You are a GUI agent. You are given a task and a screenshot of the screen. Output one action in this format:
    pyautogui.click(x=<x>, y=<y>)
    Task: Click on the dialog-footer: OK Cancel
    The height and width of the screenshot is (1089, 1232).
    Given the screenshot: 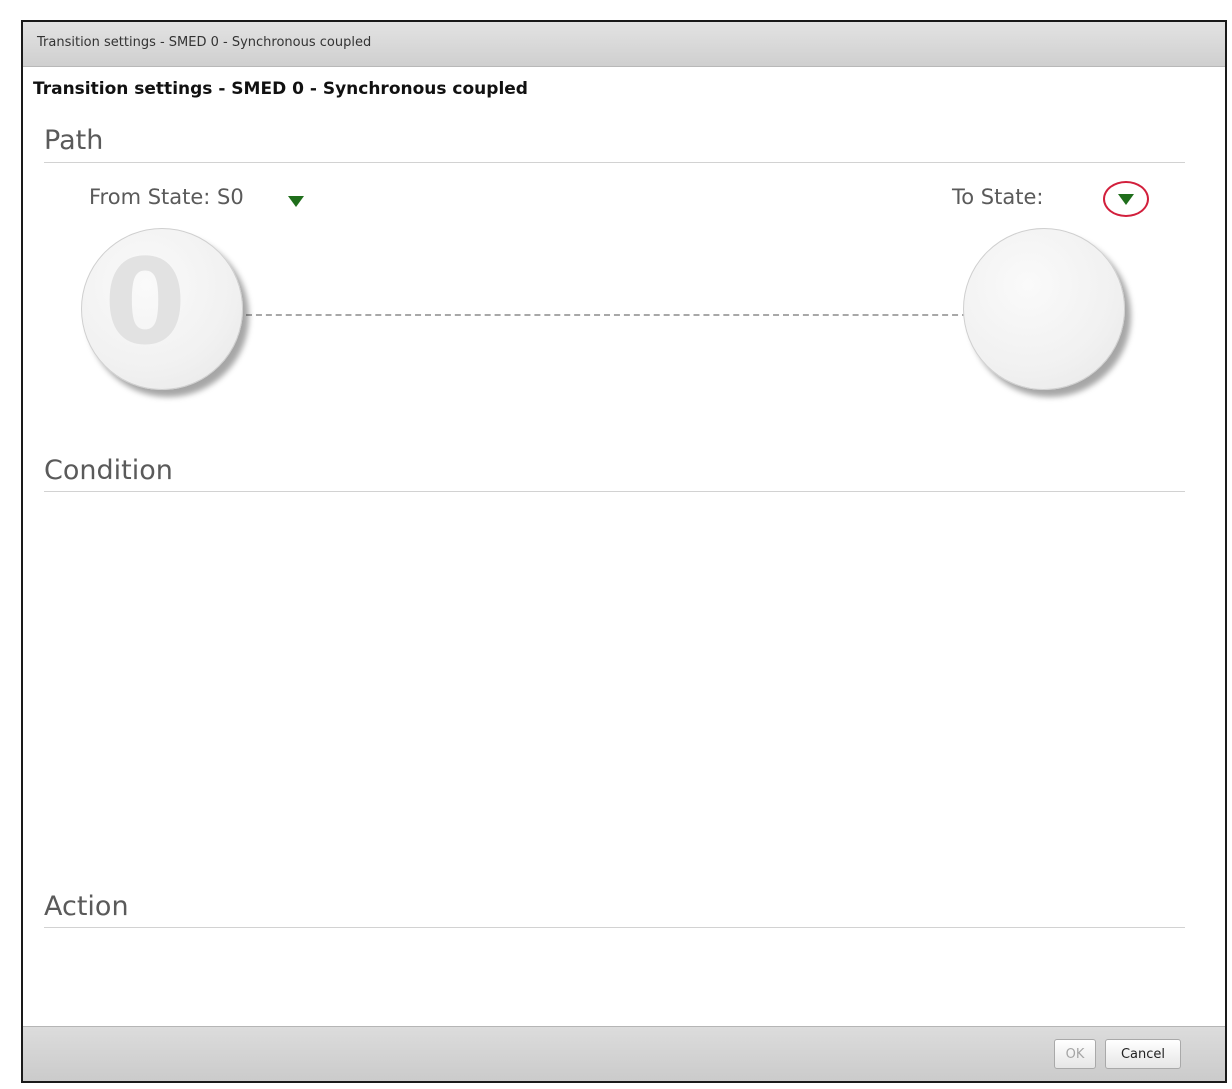 What is the action you would take?
    pyautogui.click(x=624, y=1053)
    